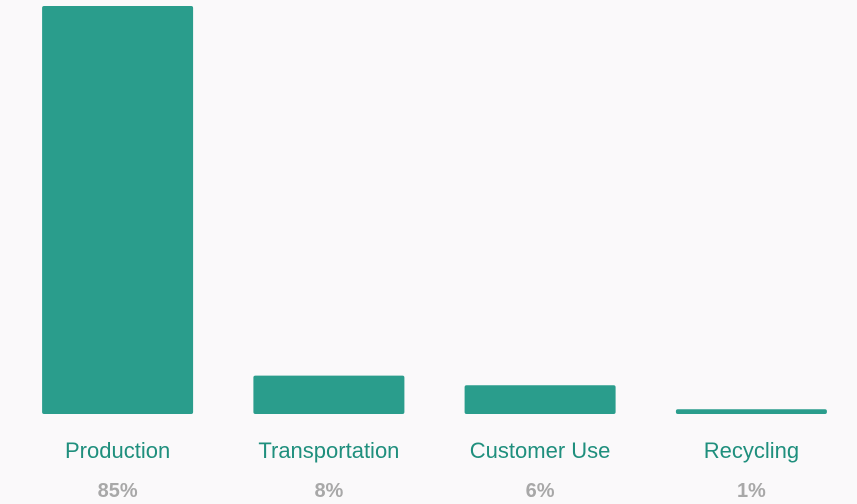  What do you see at coordinates (751, 491) in the screenshot?
I see `value-label-recycling: 1%` at bounding box center [751, 491].